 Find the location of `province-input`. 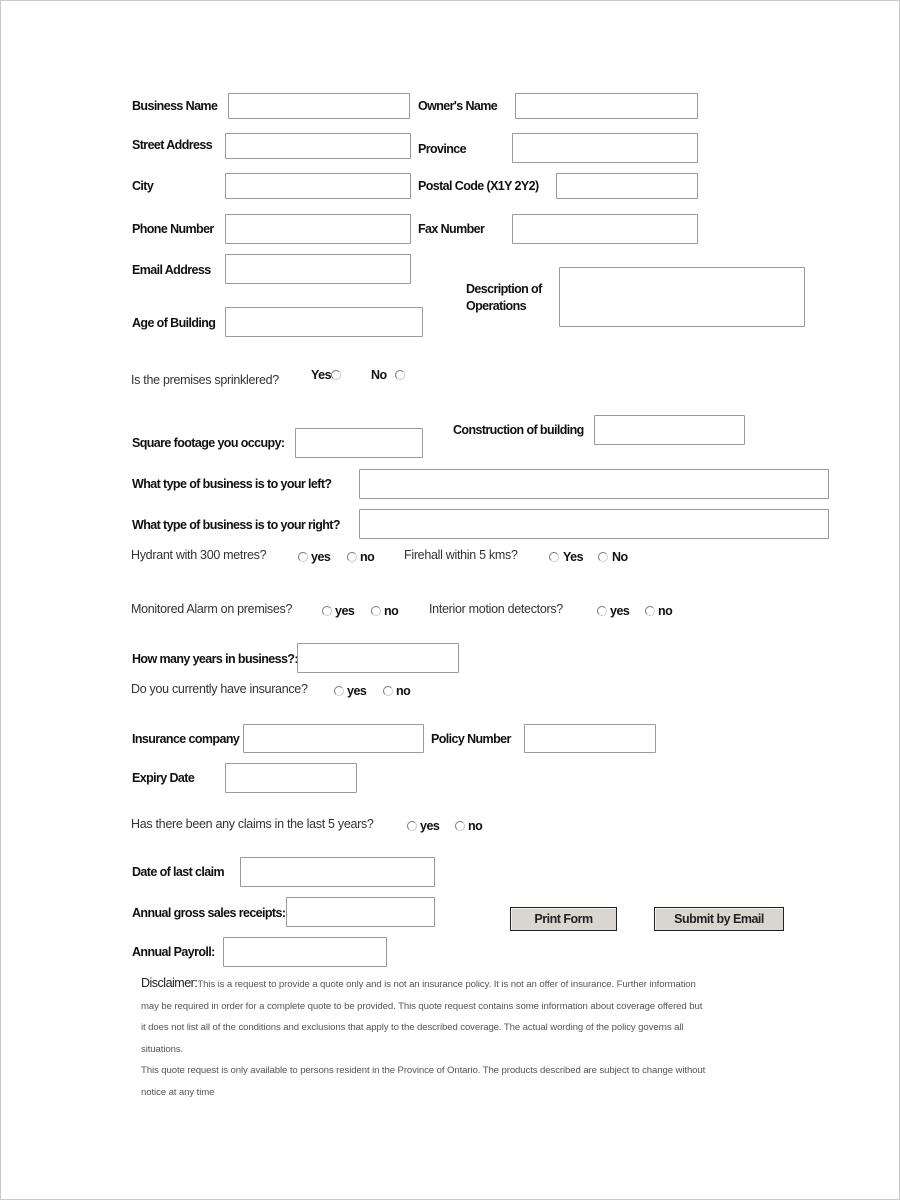

province-input is located at coordinates (605, 148).